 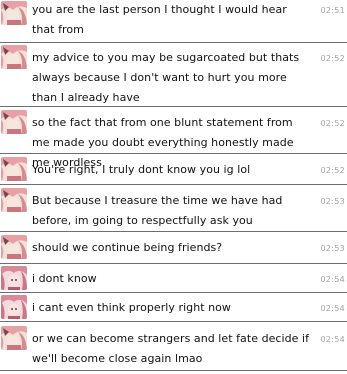 What do you see at coordinates (173, 278) in the screenshot?
I see `chat-message: i dont know 02:54` at bounding box center [173, 278].